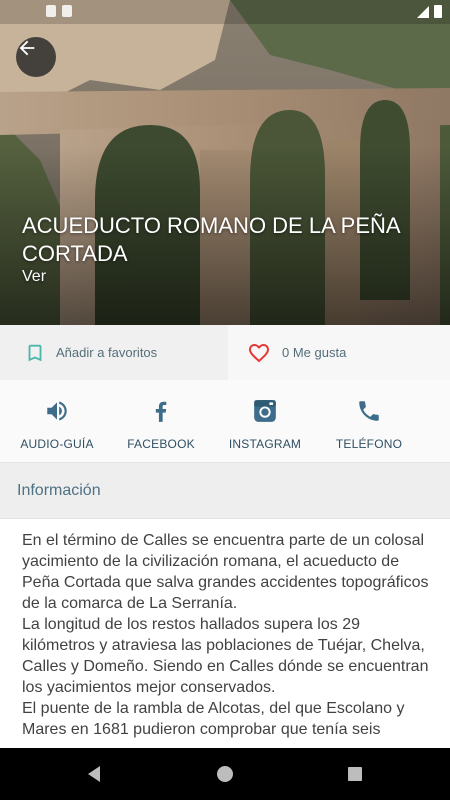 This screenshot has width=450, height=800. I want to click on instagram-icon, so click(265, 411).